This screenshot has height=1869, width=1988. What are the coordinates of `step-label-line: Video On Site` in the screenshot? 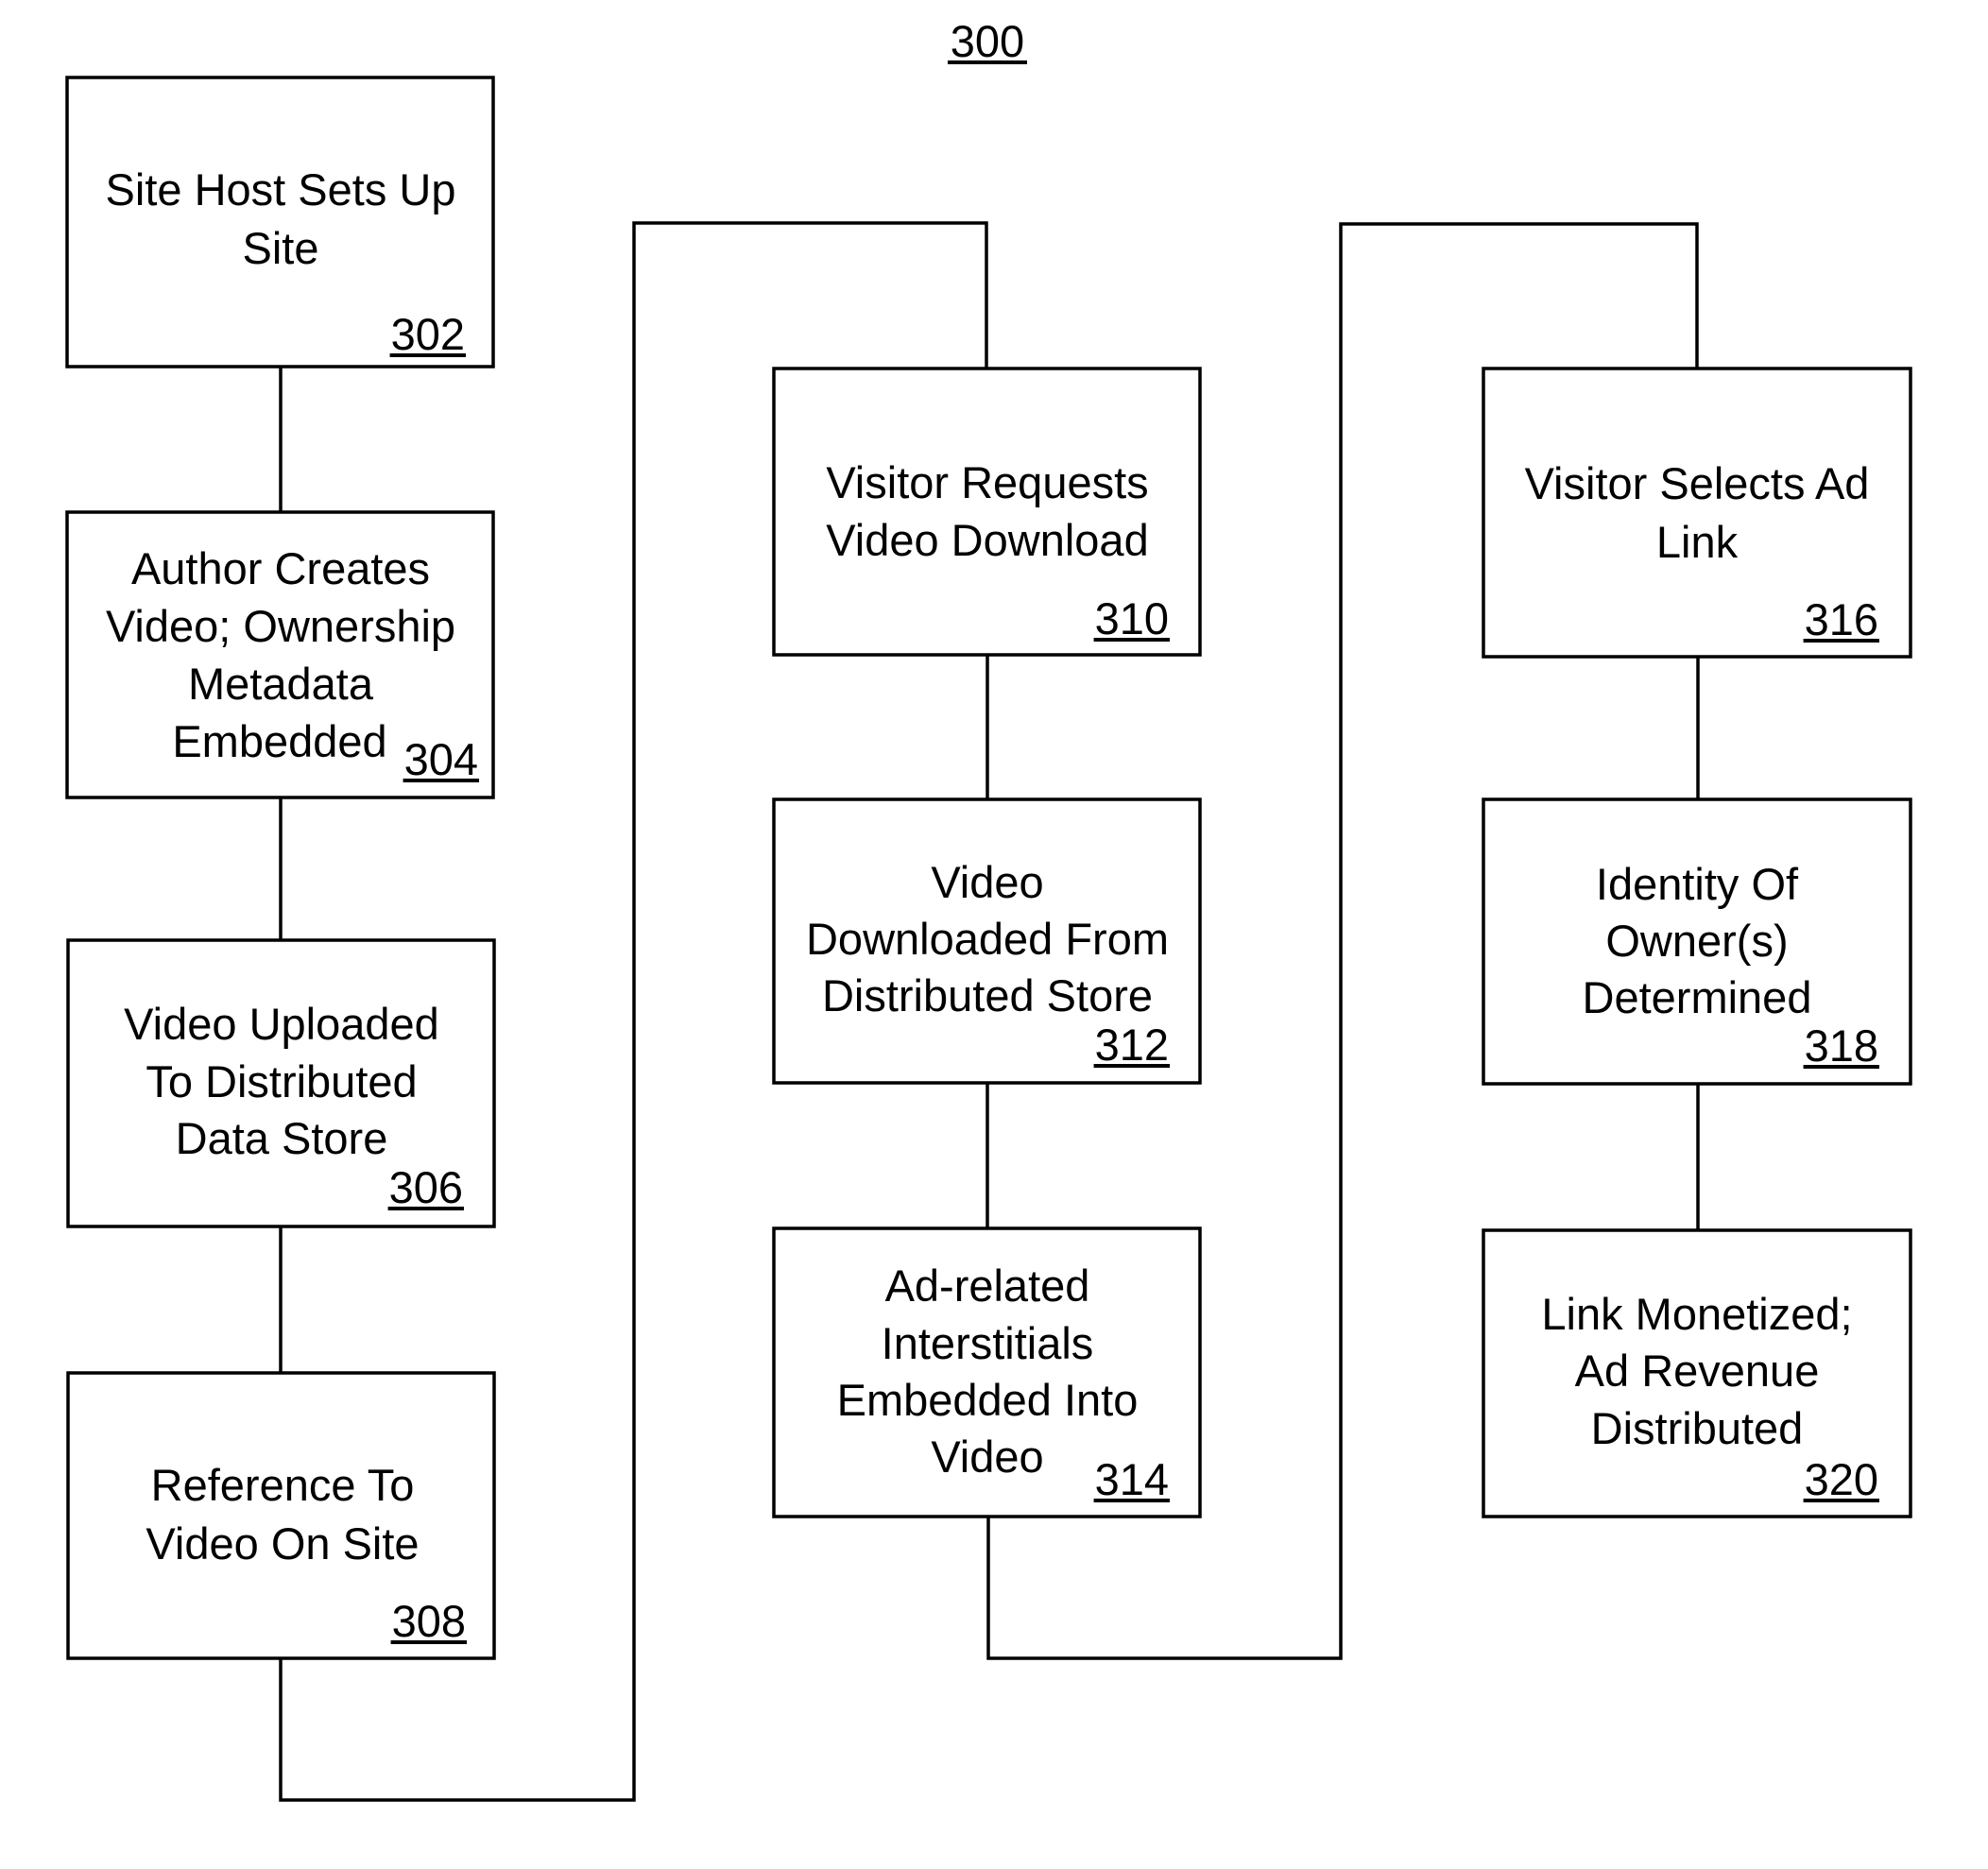 It's located at (283, 1543).